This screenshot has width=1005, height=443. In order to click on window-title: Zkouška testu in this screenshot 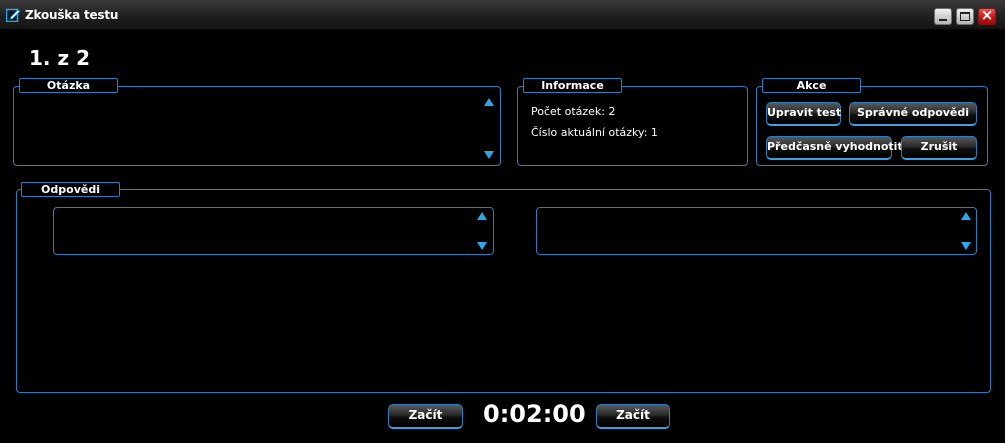, I will do `click(72, 15)`.